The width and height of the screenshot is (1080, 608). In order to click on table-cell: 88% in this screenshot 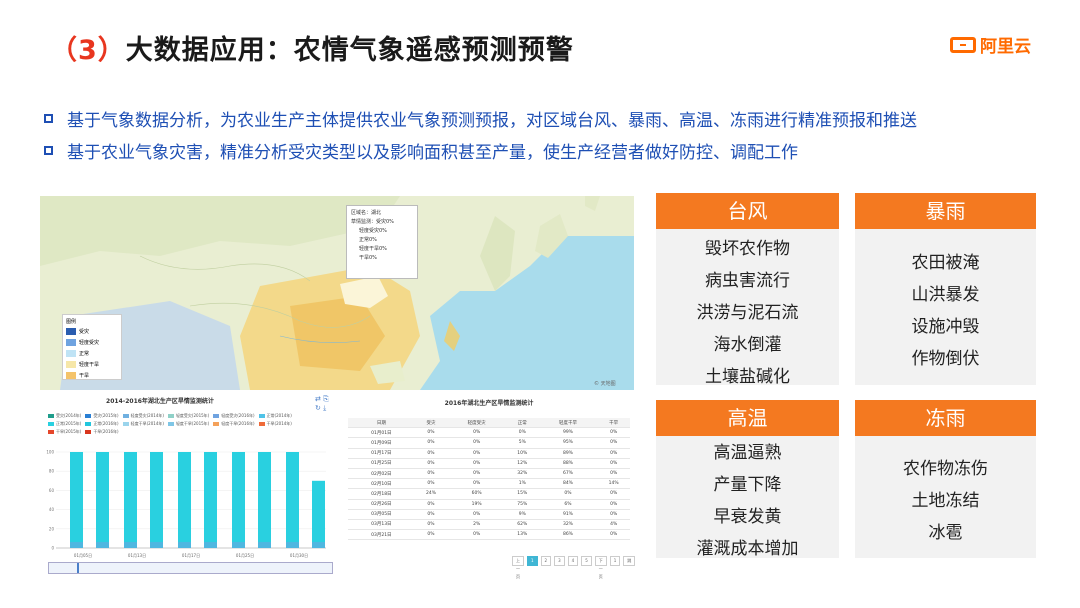, I will do `click(568, 463)`.